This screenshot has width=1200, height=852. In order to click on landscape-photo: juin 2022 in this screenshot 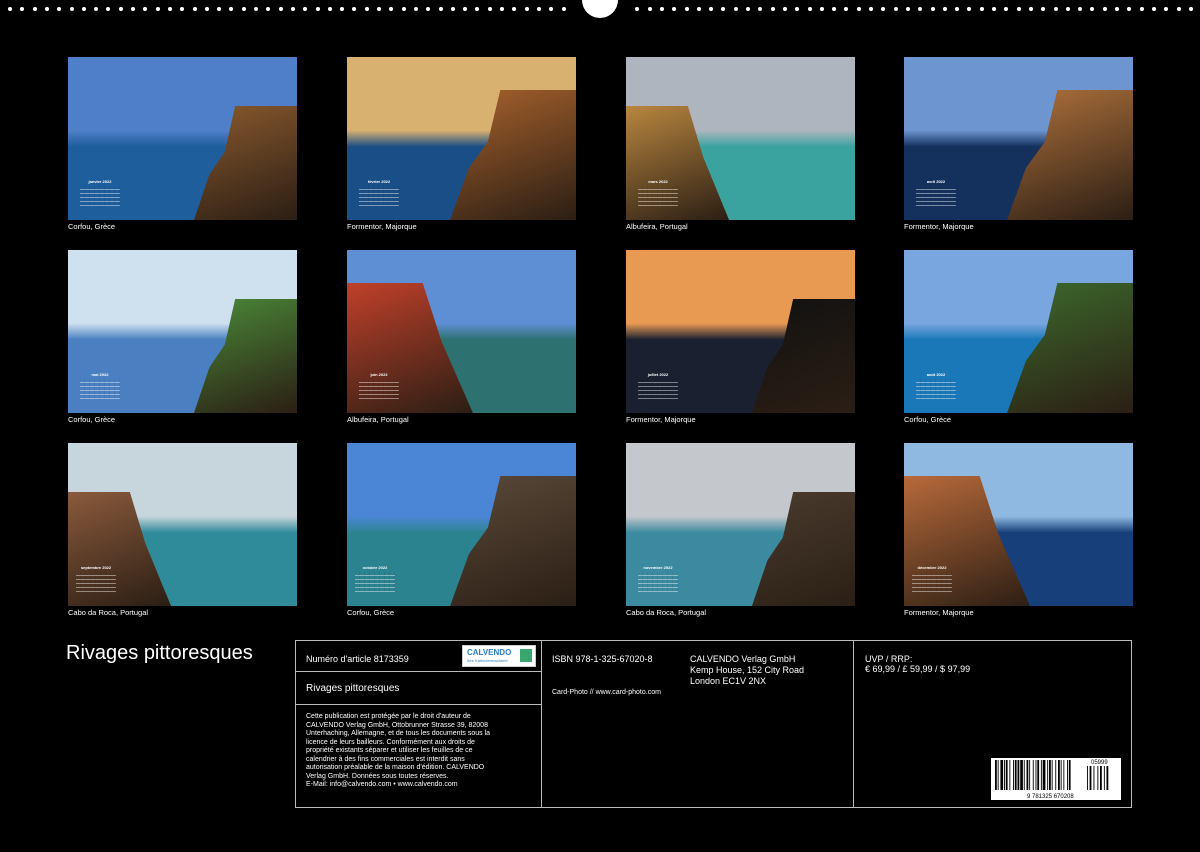, I will do `click(461, 331)`.